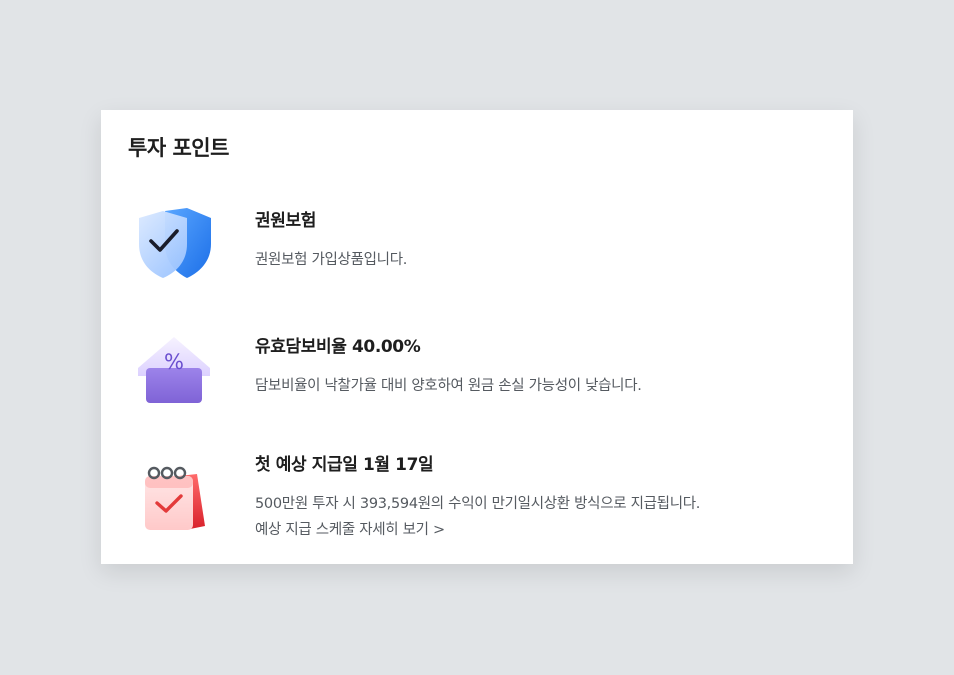 Image resolution: width=954 pixels, height=675 pixels. I want to click on card-title: 투자 포인트, so click(178, 148).